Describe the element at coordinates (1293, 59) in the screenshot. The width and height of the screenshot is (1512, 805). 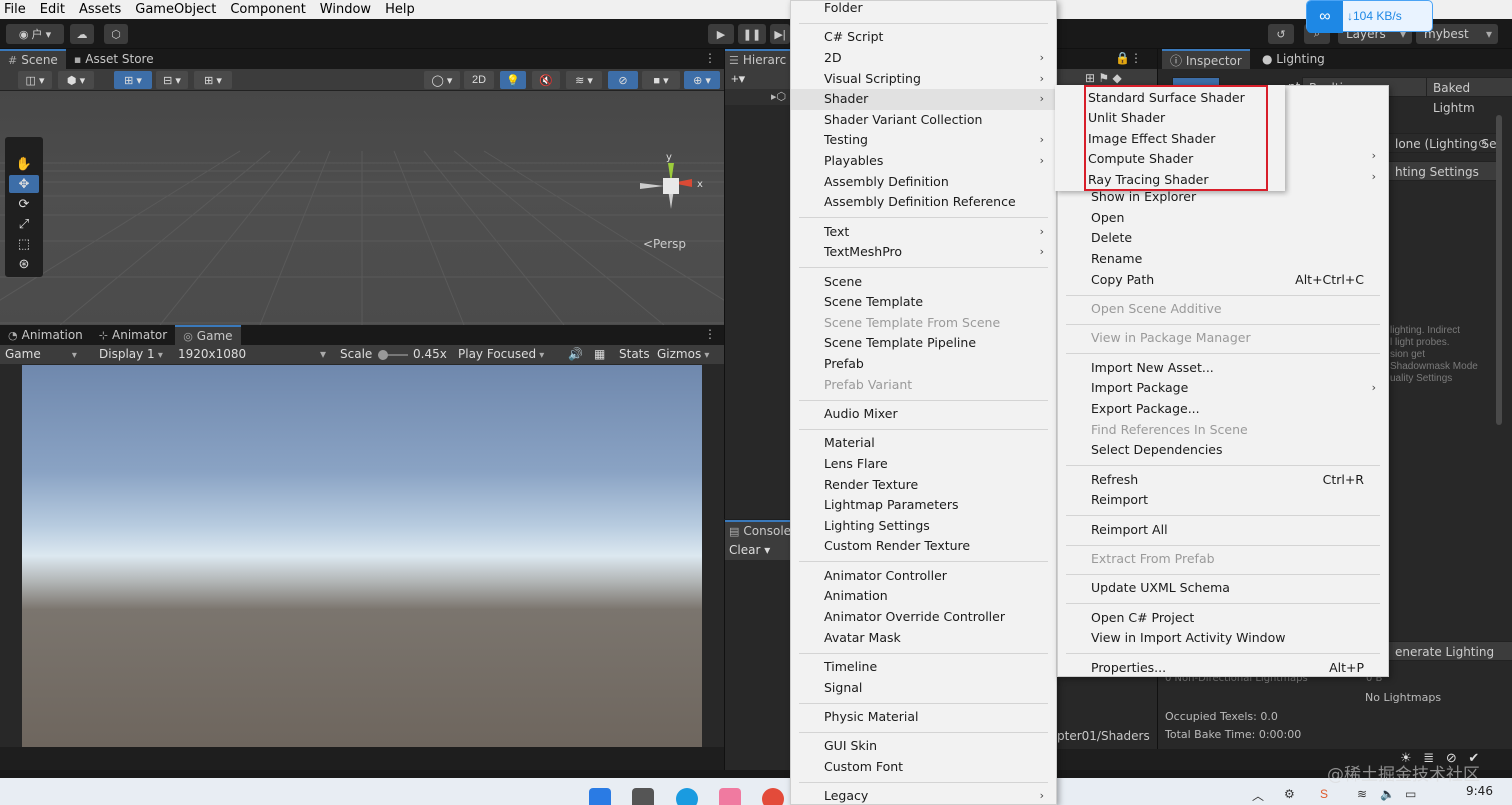
I see `tab-lighting: ● Lighting` at that location.